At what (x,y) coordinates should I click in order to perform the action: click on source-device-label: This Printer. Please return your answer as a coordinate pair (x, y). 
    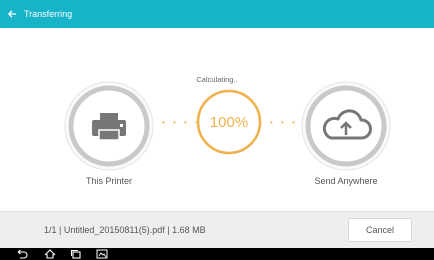
    Looking at the image, I should click on (108, 181).